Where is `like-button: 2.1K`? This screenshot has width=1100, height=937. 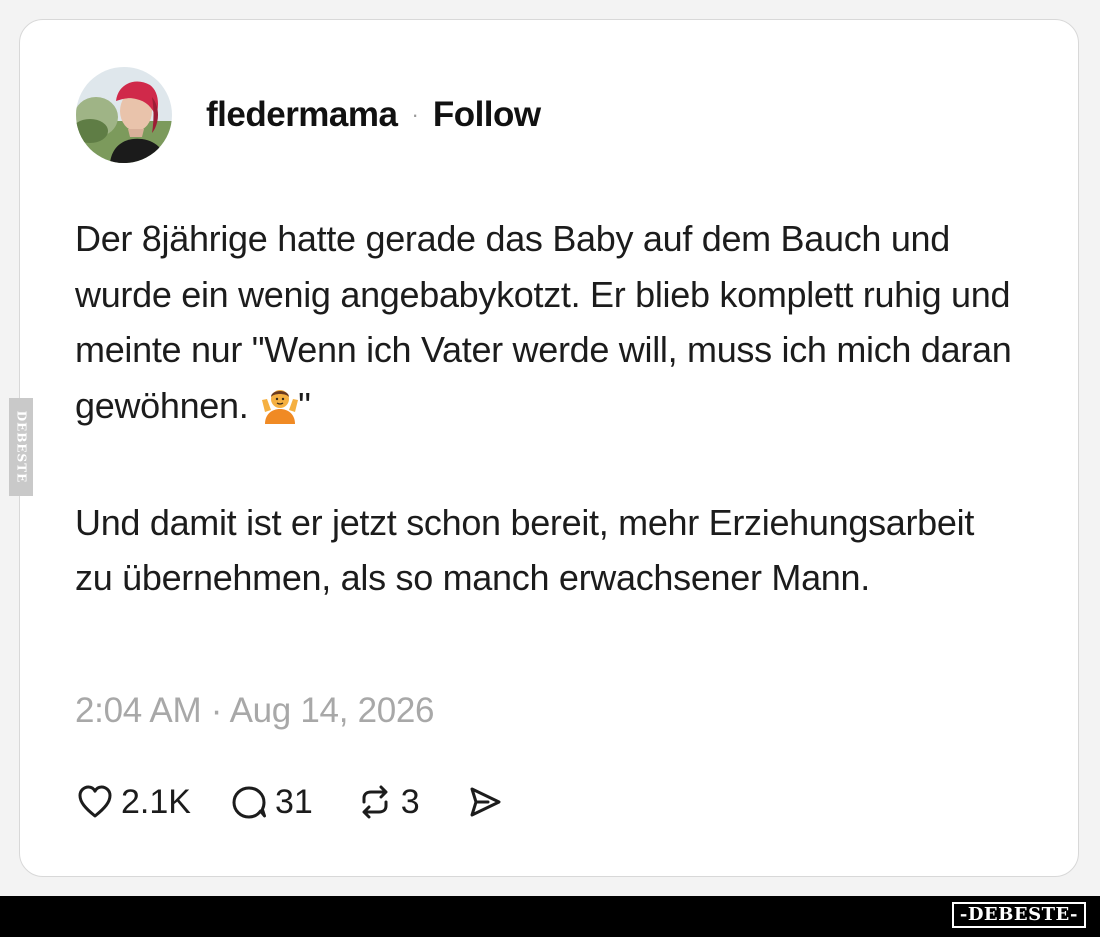
like-button: 2.1K is located at coordinates (133, 802).